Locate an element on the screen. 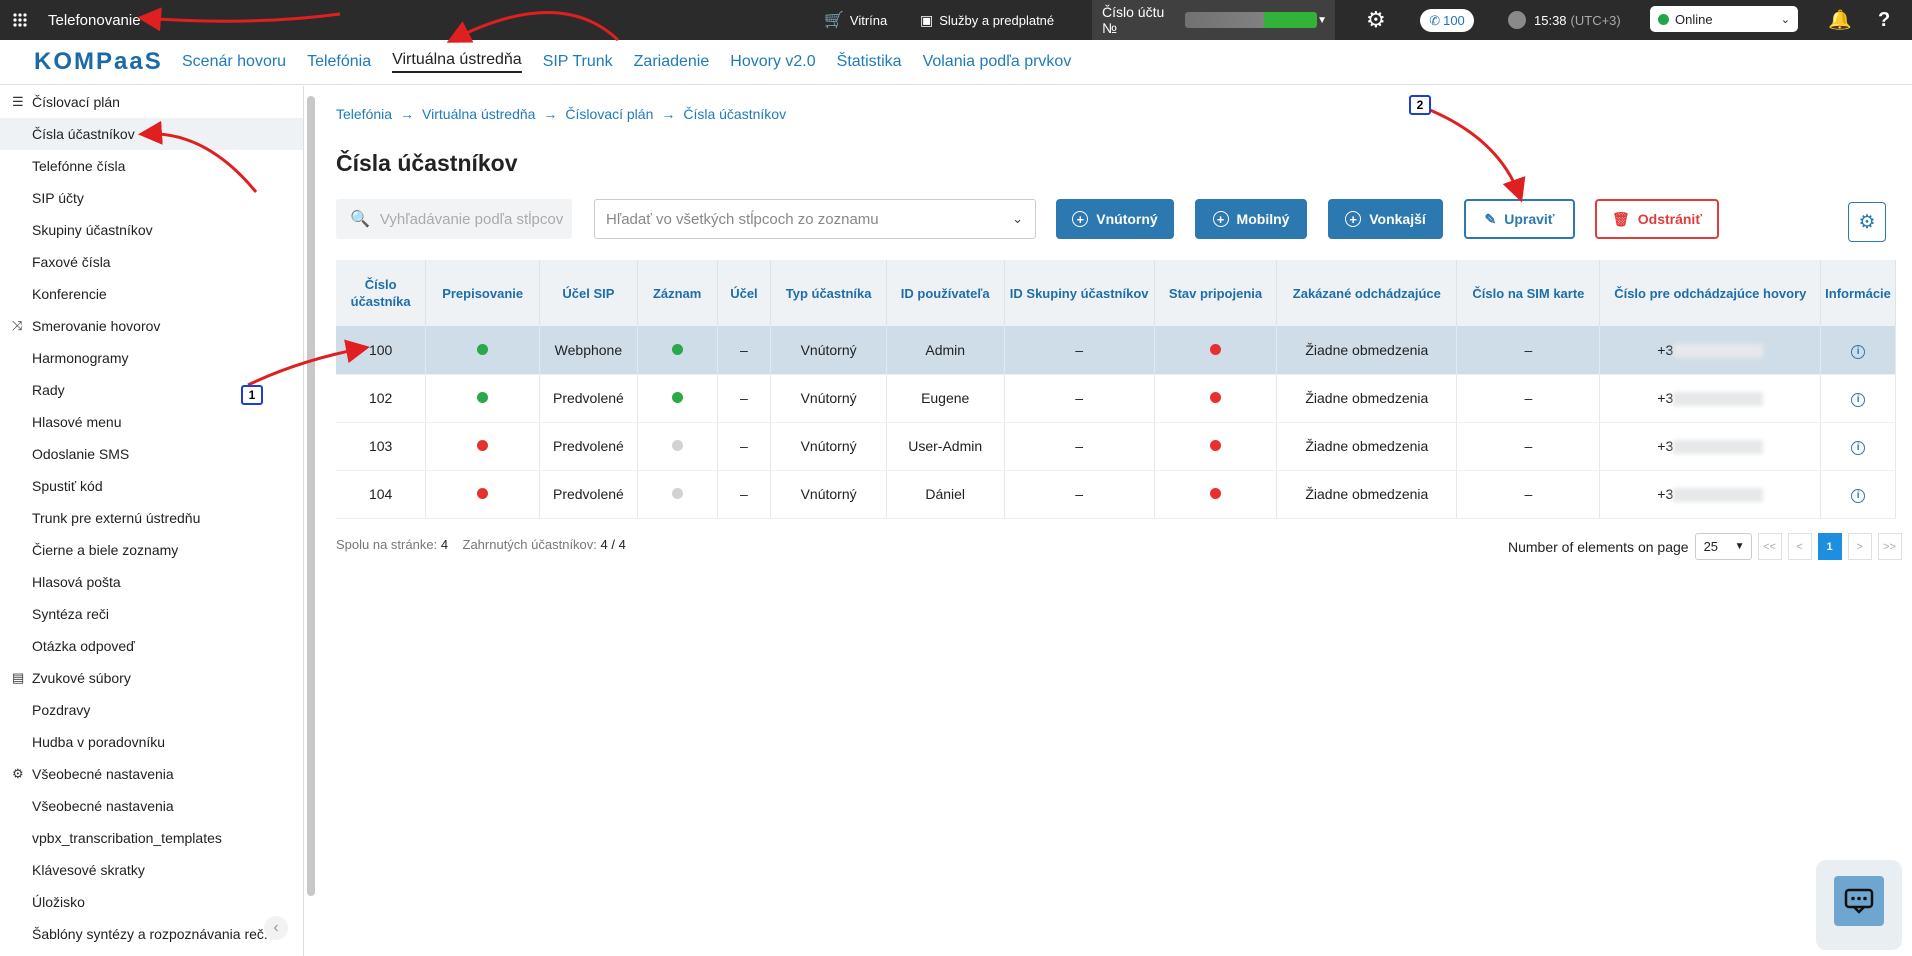 The image size is (1912, 956). add-internal-button: + Vnútorný is located at coordinates (1115, 219).